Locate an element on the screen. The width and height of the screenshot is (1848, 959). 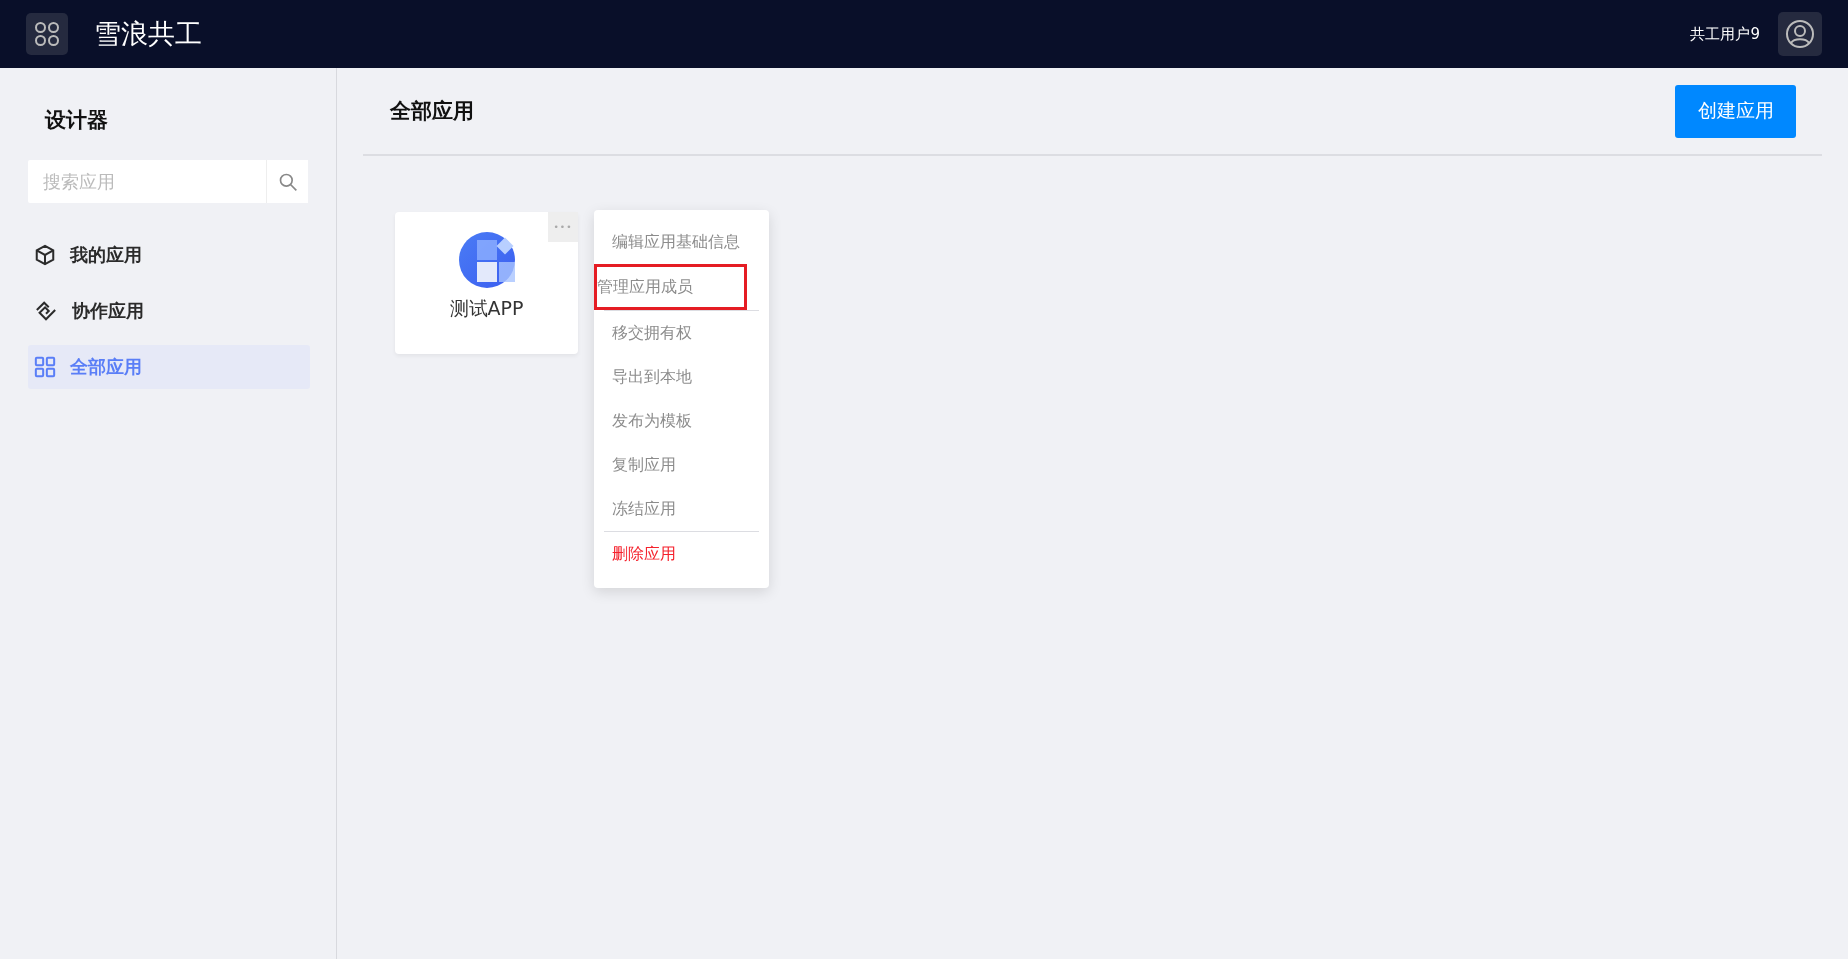
sidebar-title: 设计器 is located at coordinates (77, 120).